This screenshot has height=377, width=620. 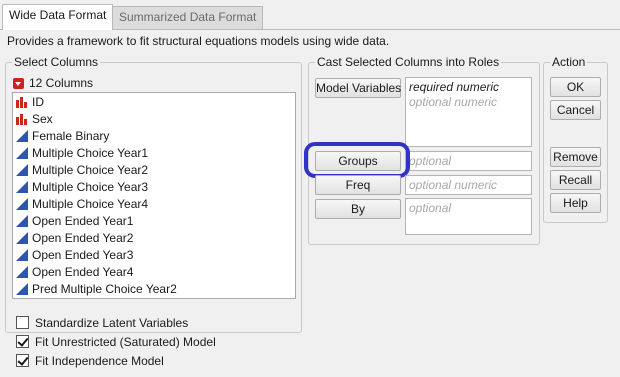 I want to click on select-columns-title: Select Columns, so click(x=56, y=62).